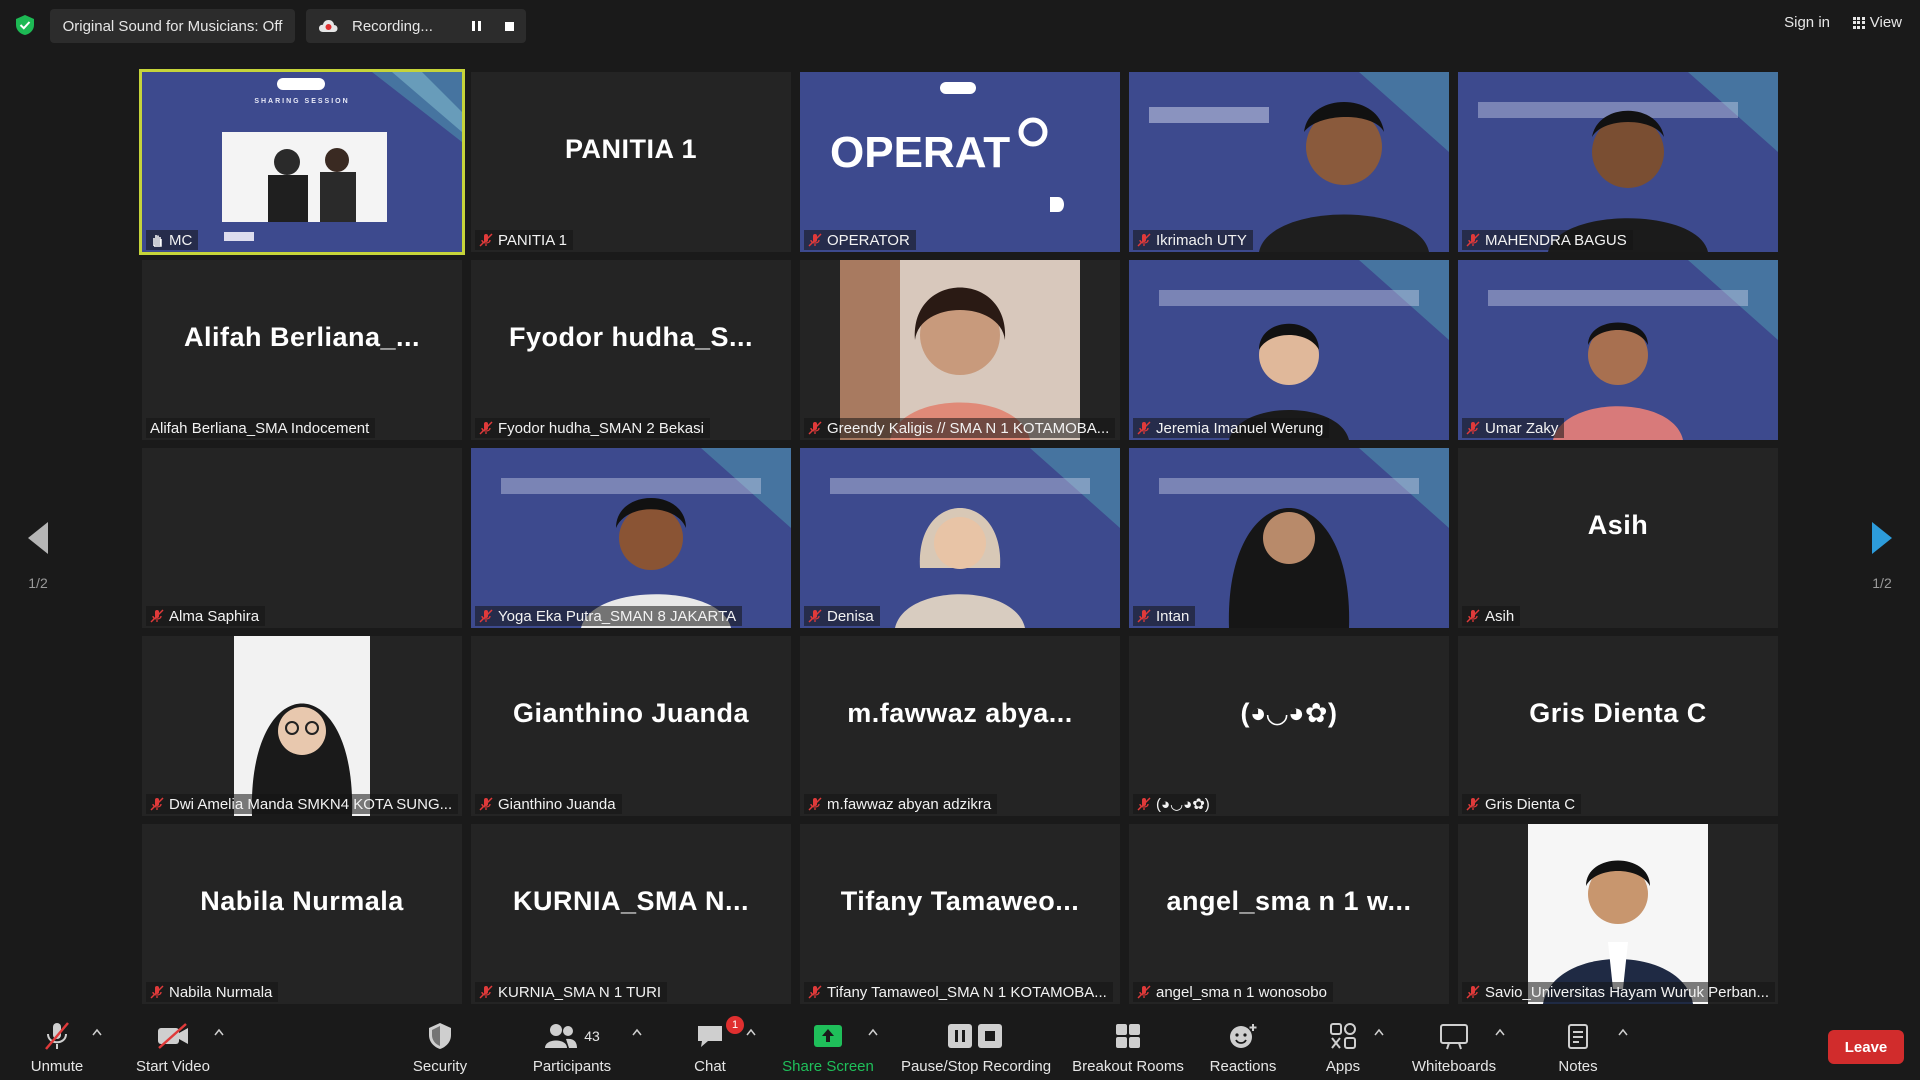 This screenshot has width=1920, height=1080. I want to click on page-indicator-left: 1/2, so click(38, 583).